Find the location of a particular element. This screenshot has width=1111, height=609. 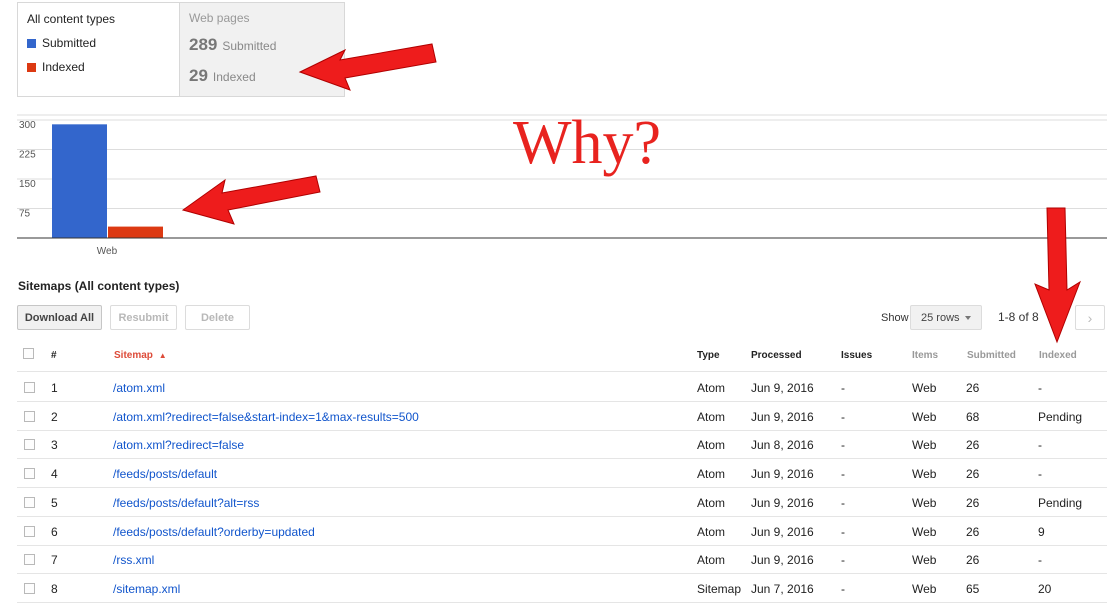

header-sitemap-label: Sitemap is located at coordinates (133, 355).